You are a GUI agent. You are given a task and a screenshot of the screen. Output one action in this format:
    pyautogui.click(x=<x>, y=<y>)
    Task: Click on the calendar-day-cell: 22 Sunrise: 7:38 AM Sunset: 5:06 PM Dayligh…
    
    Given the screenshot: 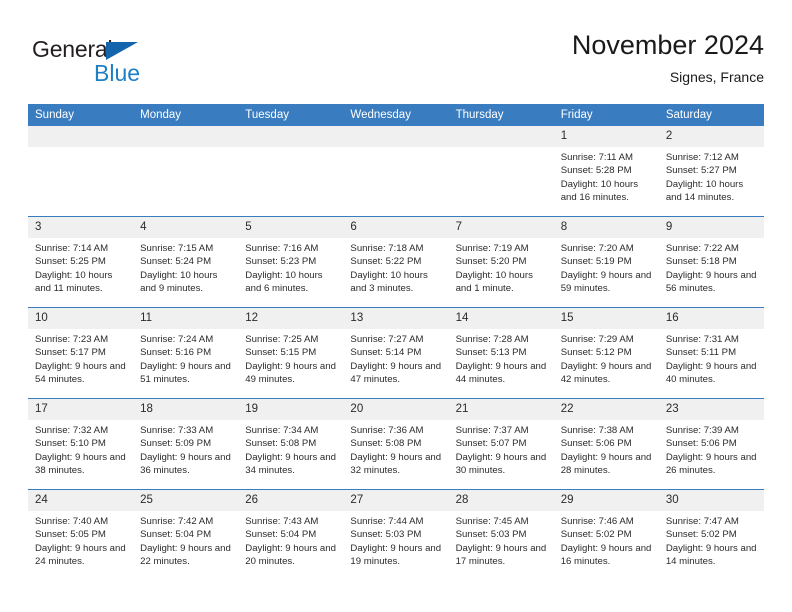 What is the action you would take?
    pyautogui.click(x=606, y=444)
    